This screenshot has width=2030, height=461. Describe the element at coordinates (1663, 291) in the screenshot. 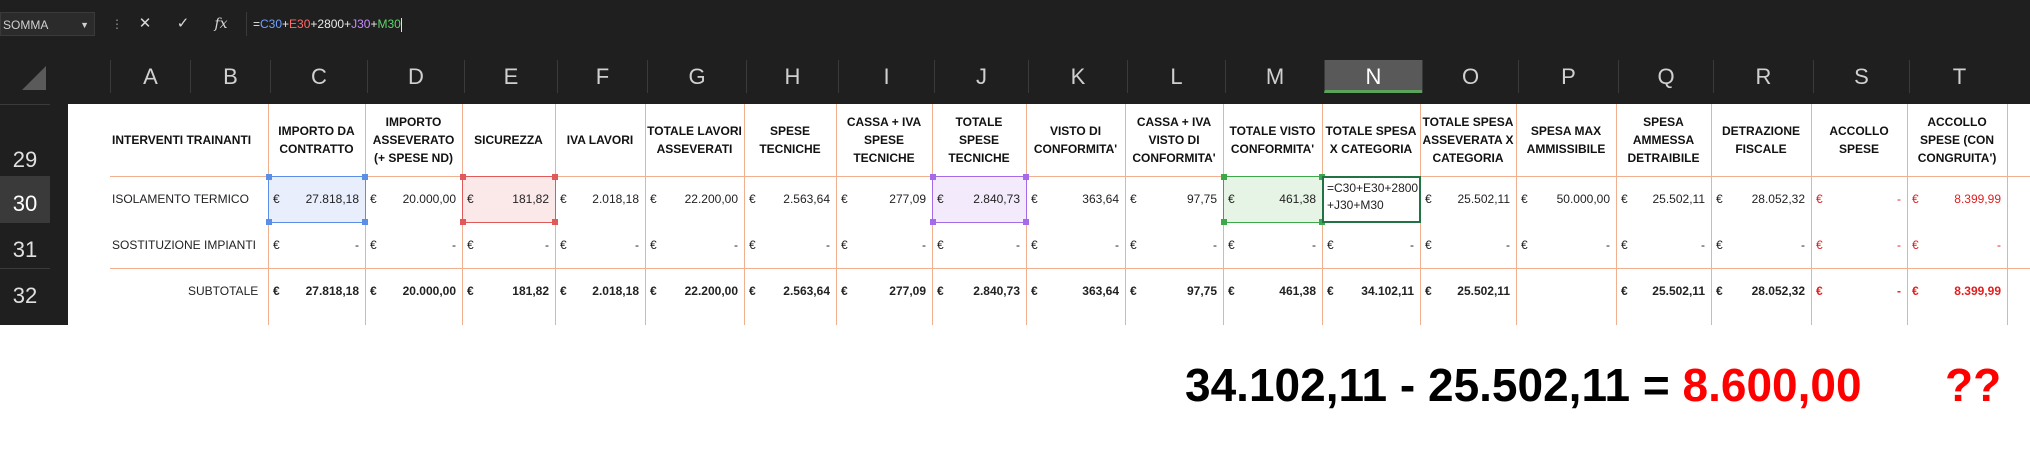

I see `cell-q32: €25.502,11` at that location.